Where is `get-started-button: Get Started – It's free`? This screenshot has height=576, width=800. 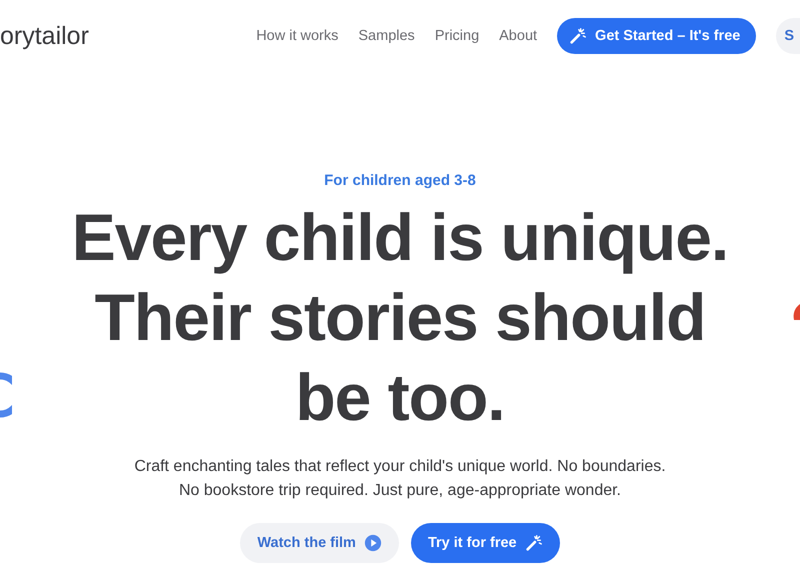
get-started-button: Get Started – It's free is located at coordinates (656, 36).